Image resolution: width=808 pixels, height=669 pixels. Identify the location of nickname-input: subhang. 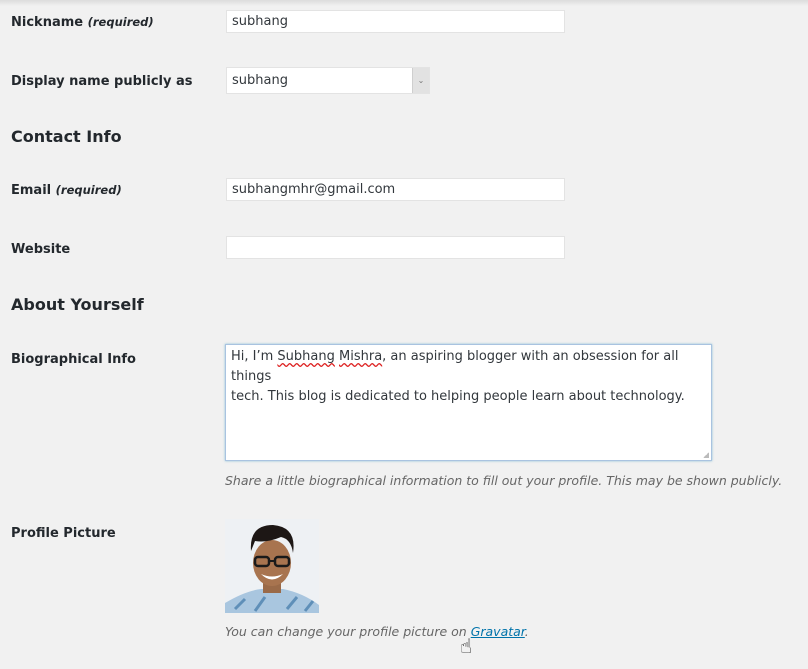
(395, 21).